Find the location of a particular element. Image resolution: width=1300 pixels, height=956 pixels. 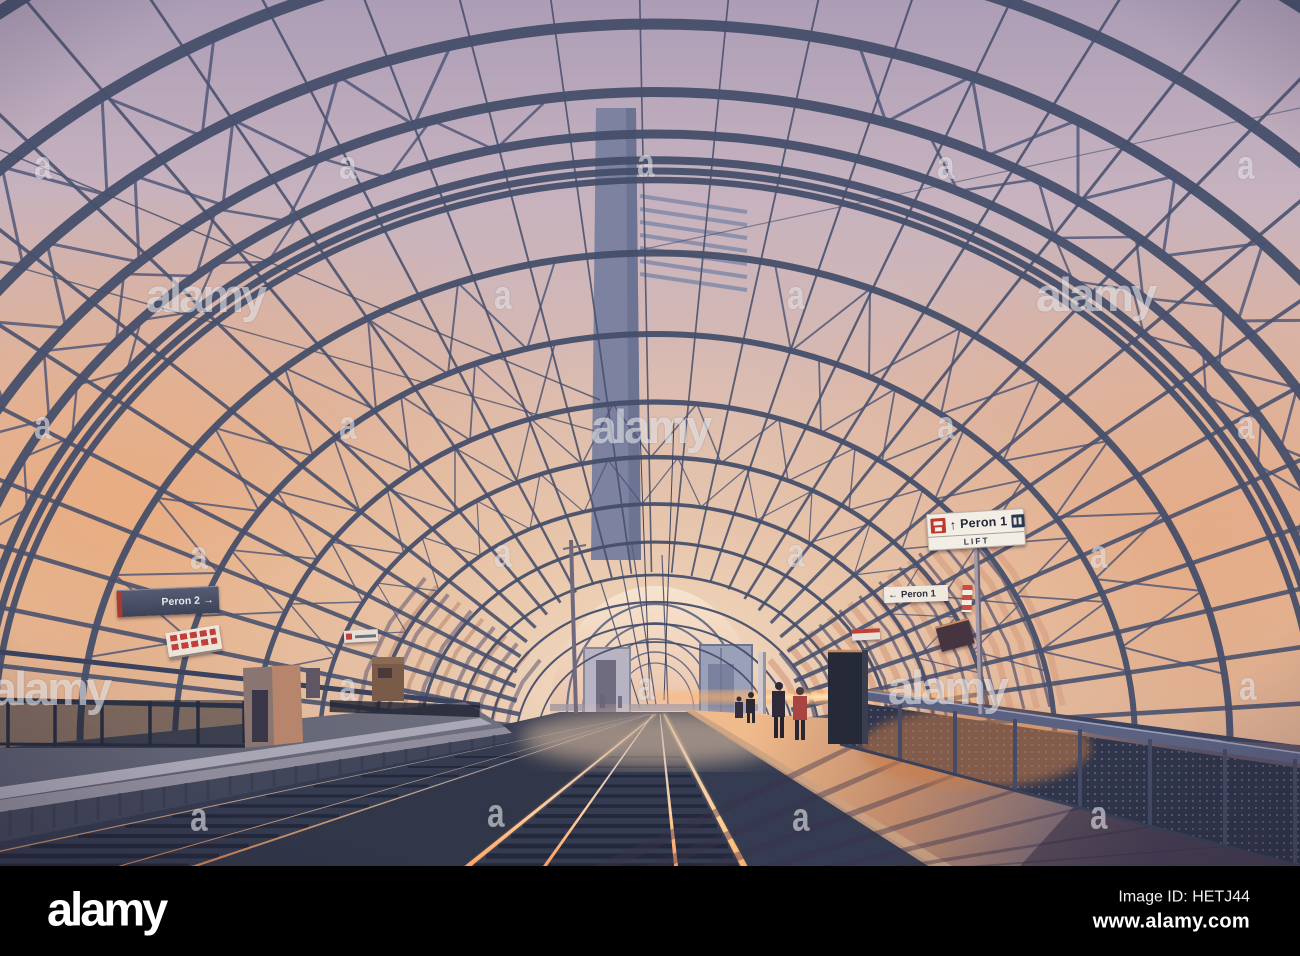

sign-red-band is located at coordinates (866, 634).